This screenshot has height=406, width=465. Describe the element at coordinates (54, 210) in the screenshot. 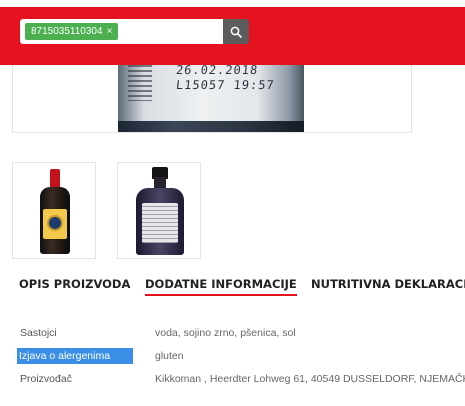

I see `thumbnail-front` at that location.